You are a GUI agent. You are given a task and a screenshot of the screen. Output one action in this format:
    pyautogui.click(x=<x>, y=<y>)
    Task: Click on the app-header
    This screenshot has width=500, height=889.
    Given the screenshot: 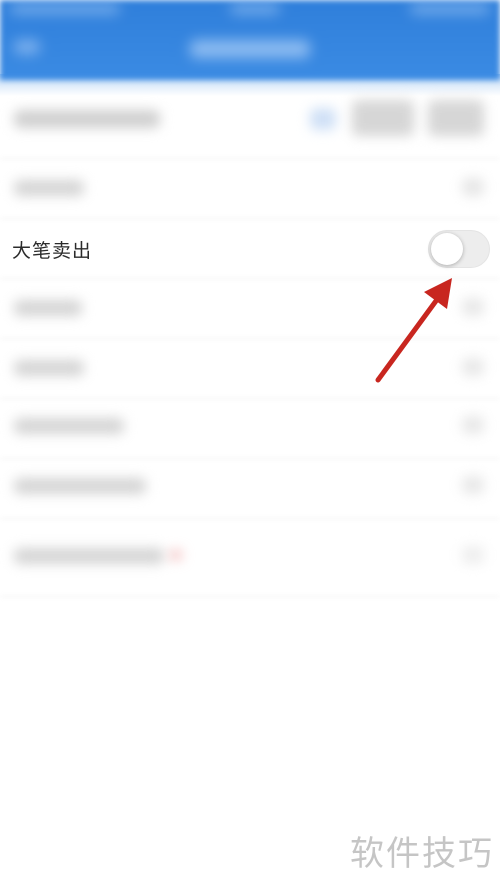 What is the action you would take?
    pyautogui.click(x=250, y=40)
    